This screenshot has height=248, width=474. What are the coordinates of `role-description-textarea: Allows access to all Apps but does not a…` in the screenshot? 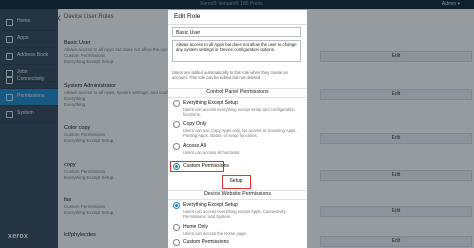 It's located at (236, 51).